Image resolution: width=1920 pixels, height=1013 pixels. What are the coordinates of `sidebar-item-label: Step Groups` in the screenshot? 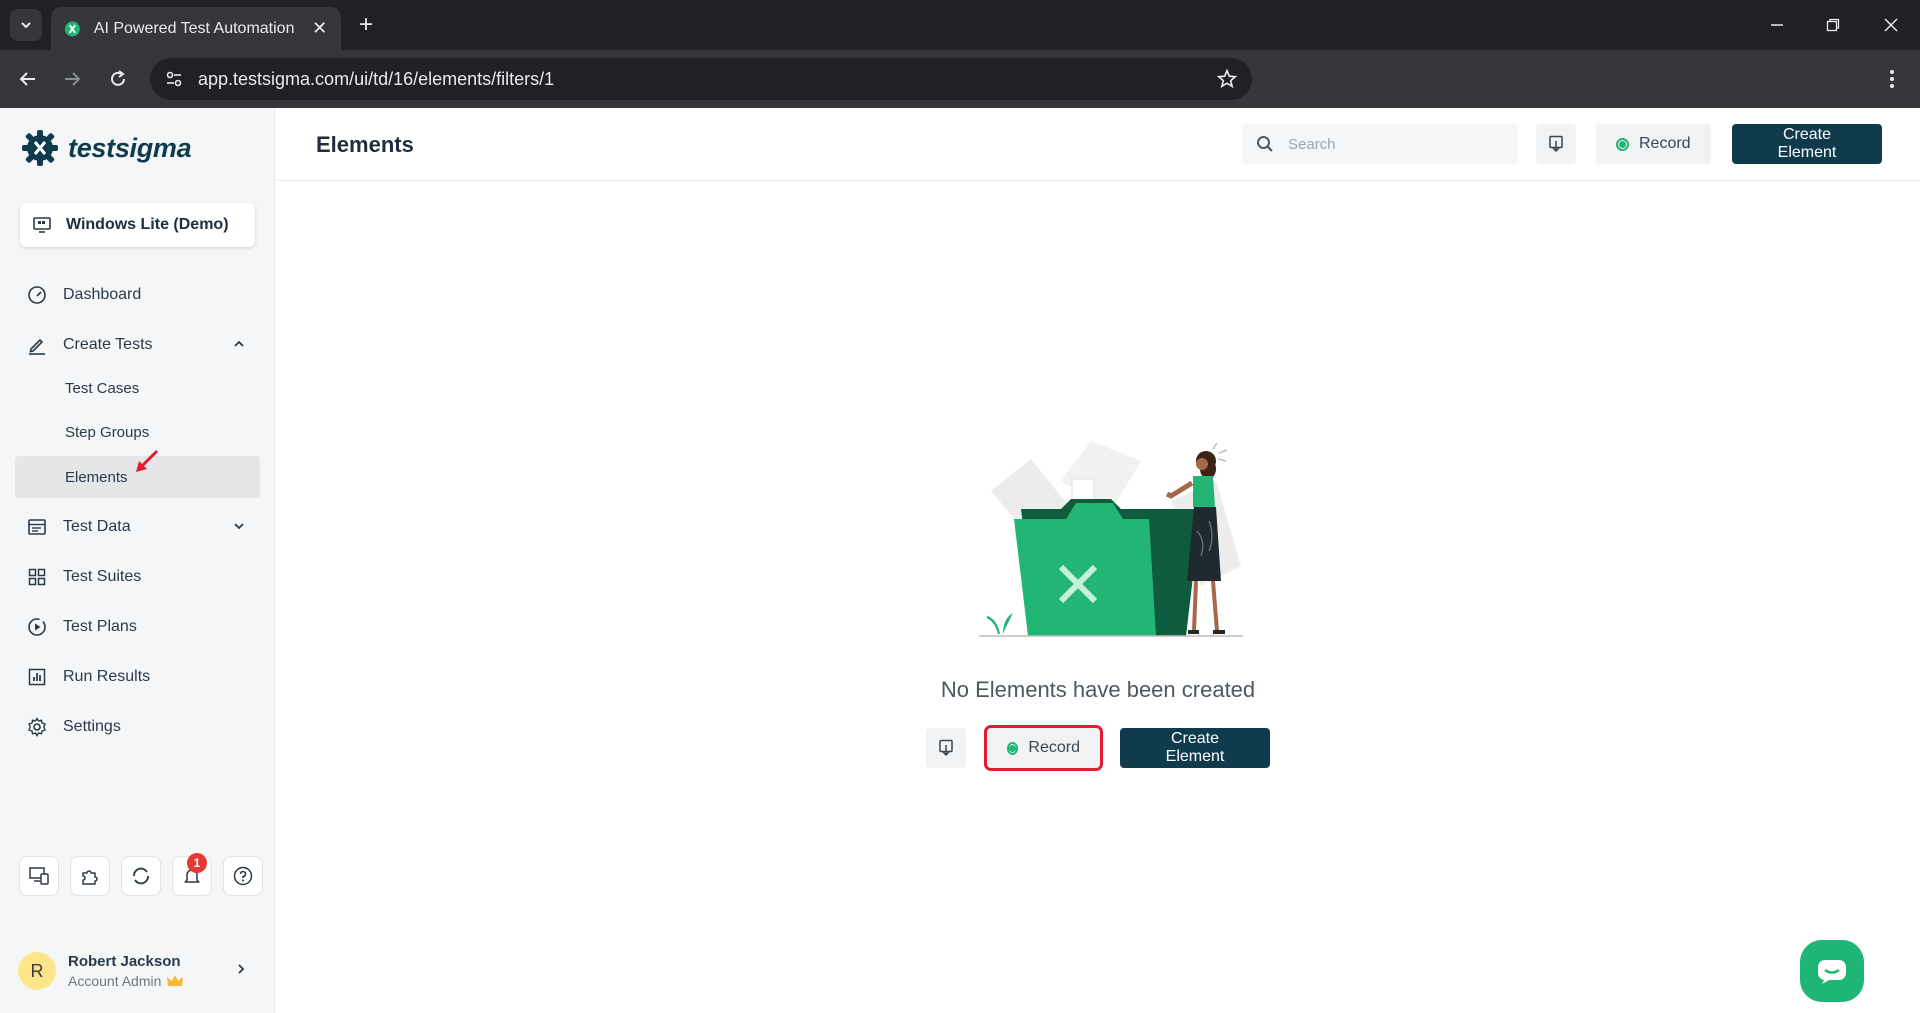 It's located at (107, 432).